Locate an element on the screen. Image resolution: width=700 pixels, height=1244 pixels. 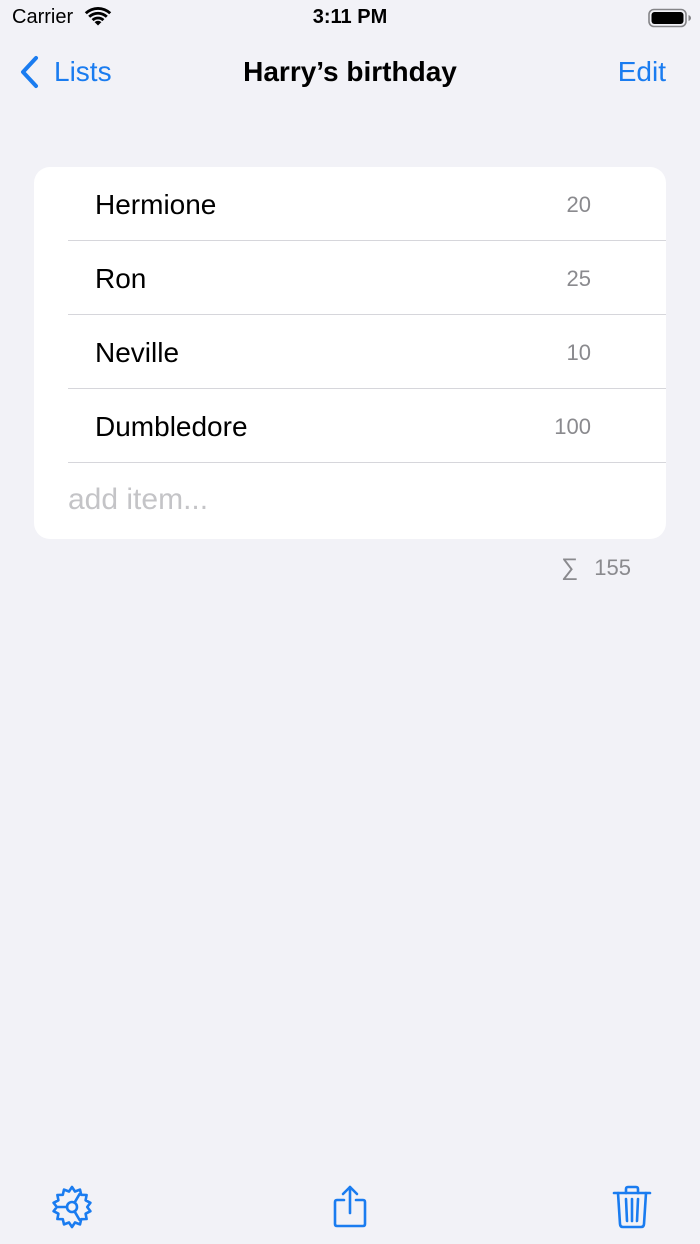
gear-icon is located at coordinates (72, 1207).